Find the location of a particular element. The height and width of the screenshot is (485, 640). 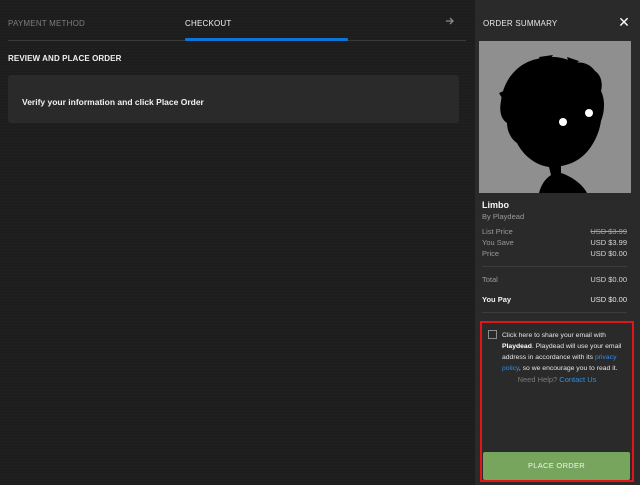

summary-divider is located at coordinates (554, 312).